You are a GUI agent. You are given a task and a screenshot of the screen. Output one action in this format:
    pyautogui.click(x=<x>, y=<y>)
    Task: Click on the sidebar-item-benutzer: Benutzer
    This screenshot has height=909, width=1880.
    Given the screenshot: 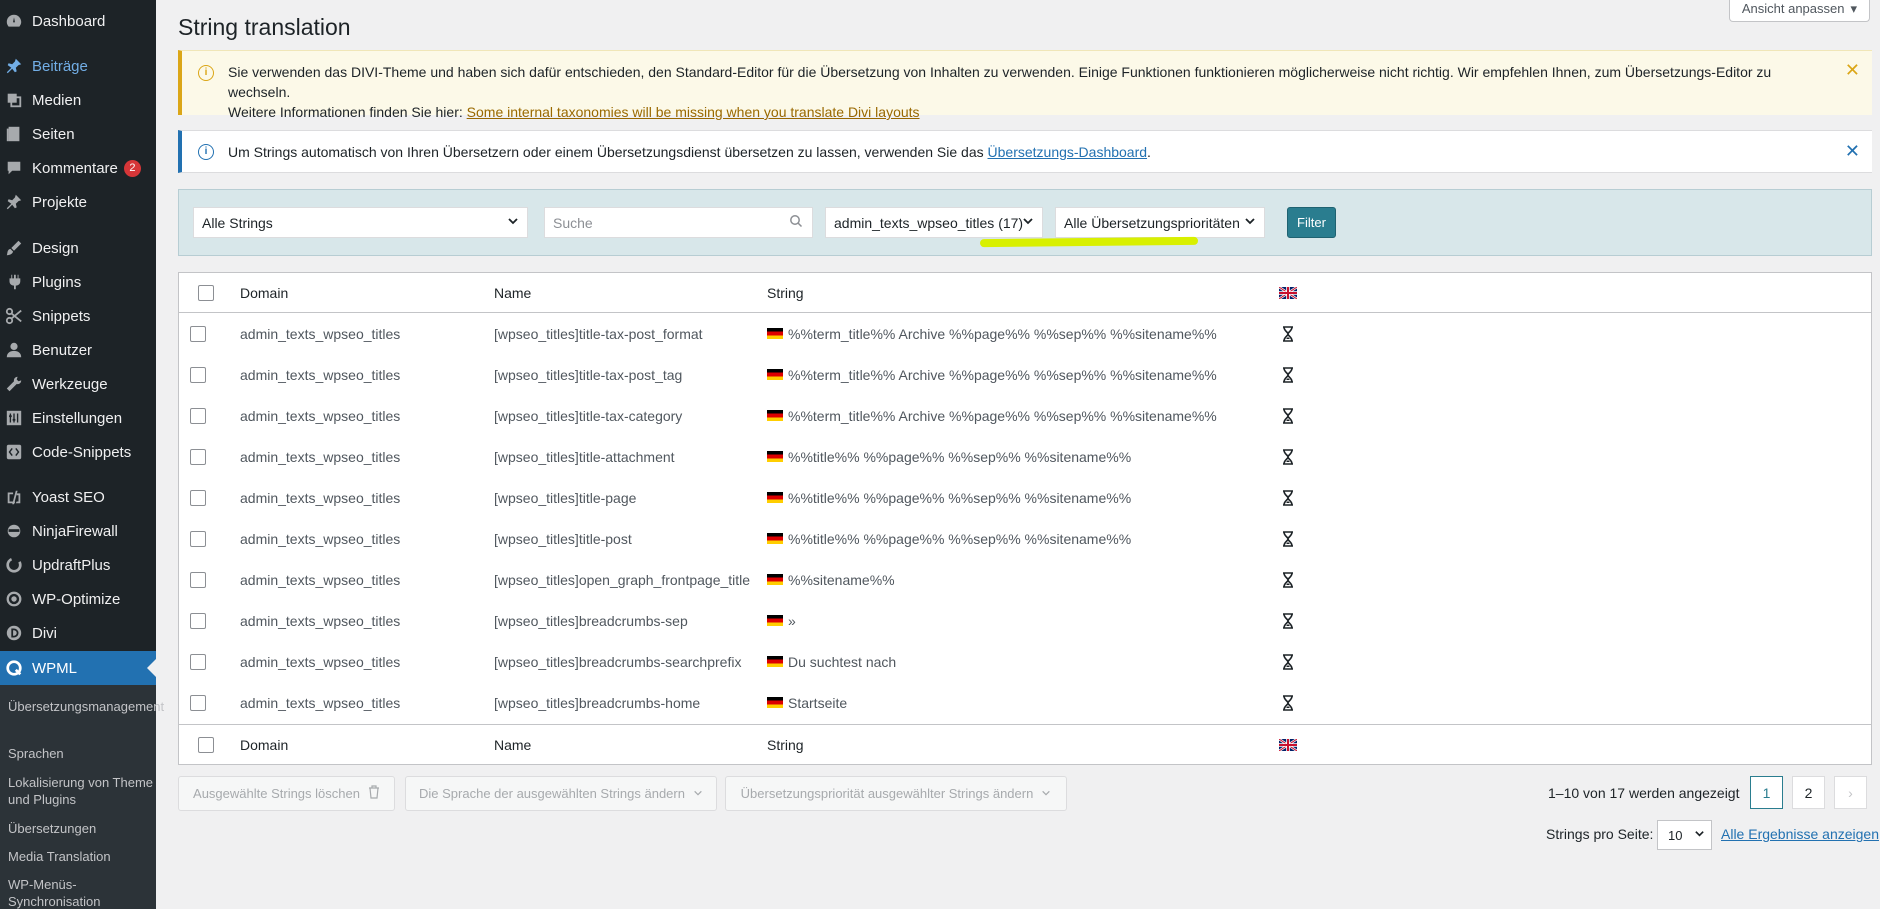 What is the action you would take?
    pyautogui.click(x=78, y=350)
    